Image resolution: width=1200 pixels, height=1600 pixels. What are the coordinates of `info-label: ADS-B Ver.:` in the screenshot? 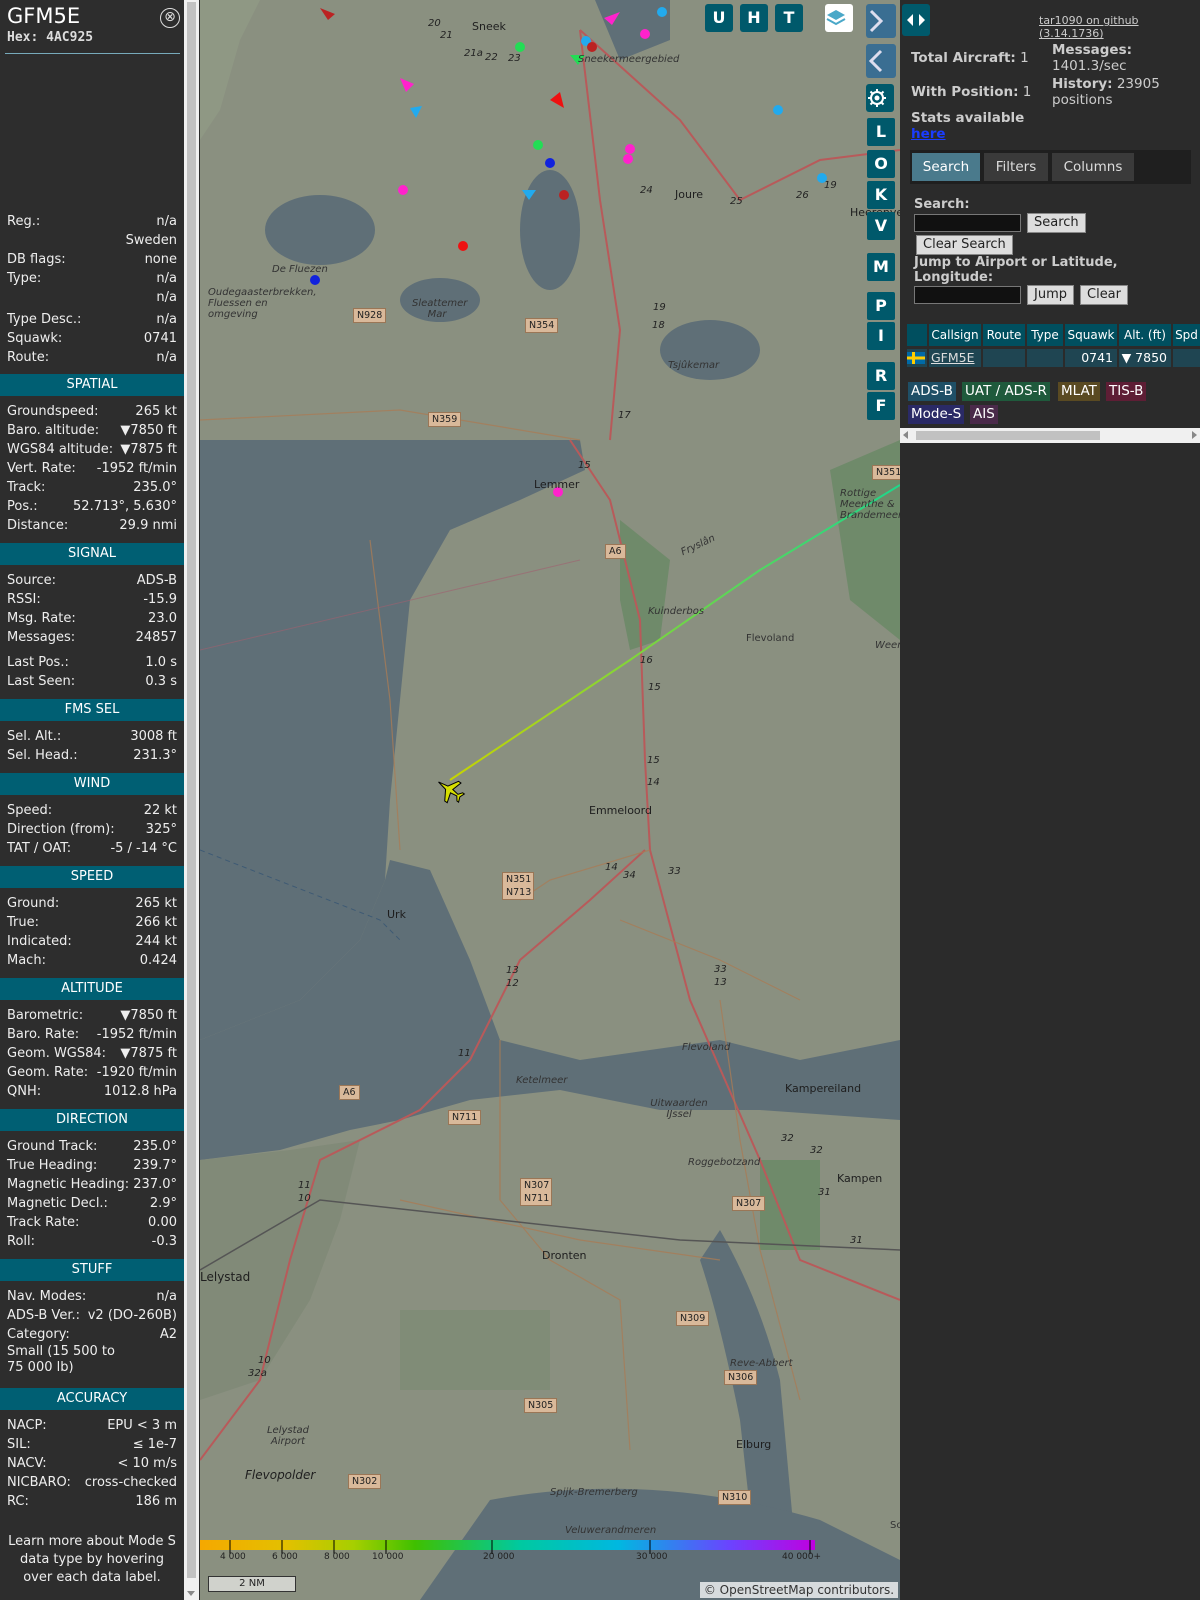 It's located at (43, 1315).